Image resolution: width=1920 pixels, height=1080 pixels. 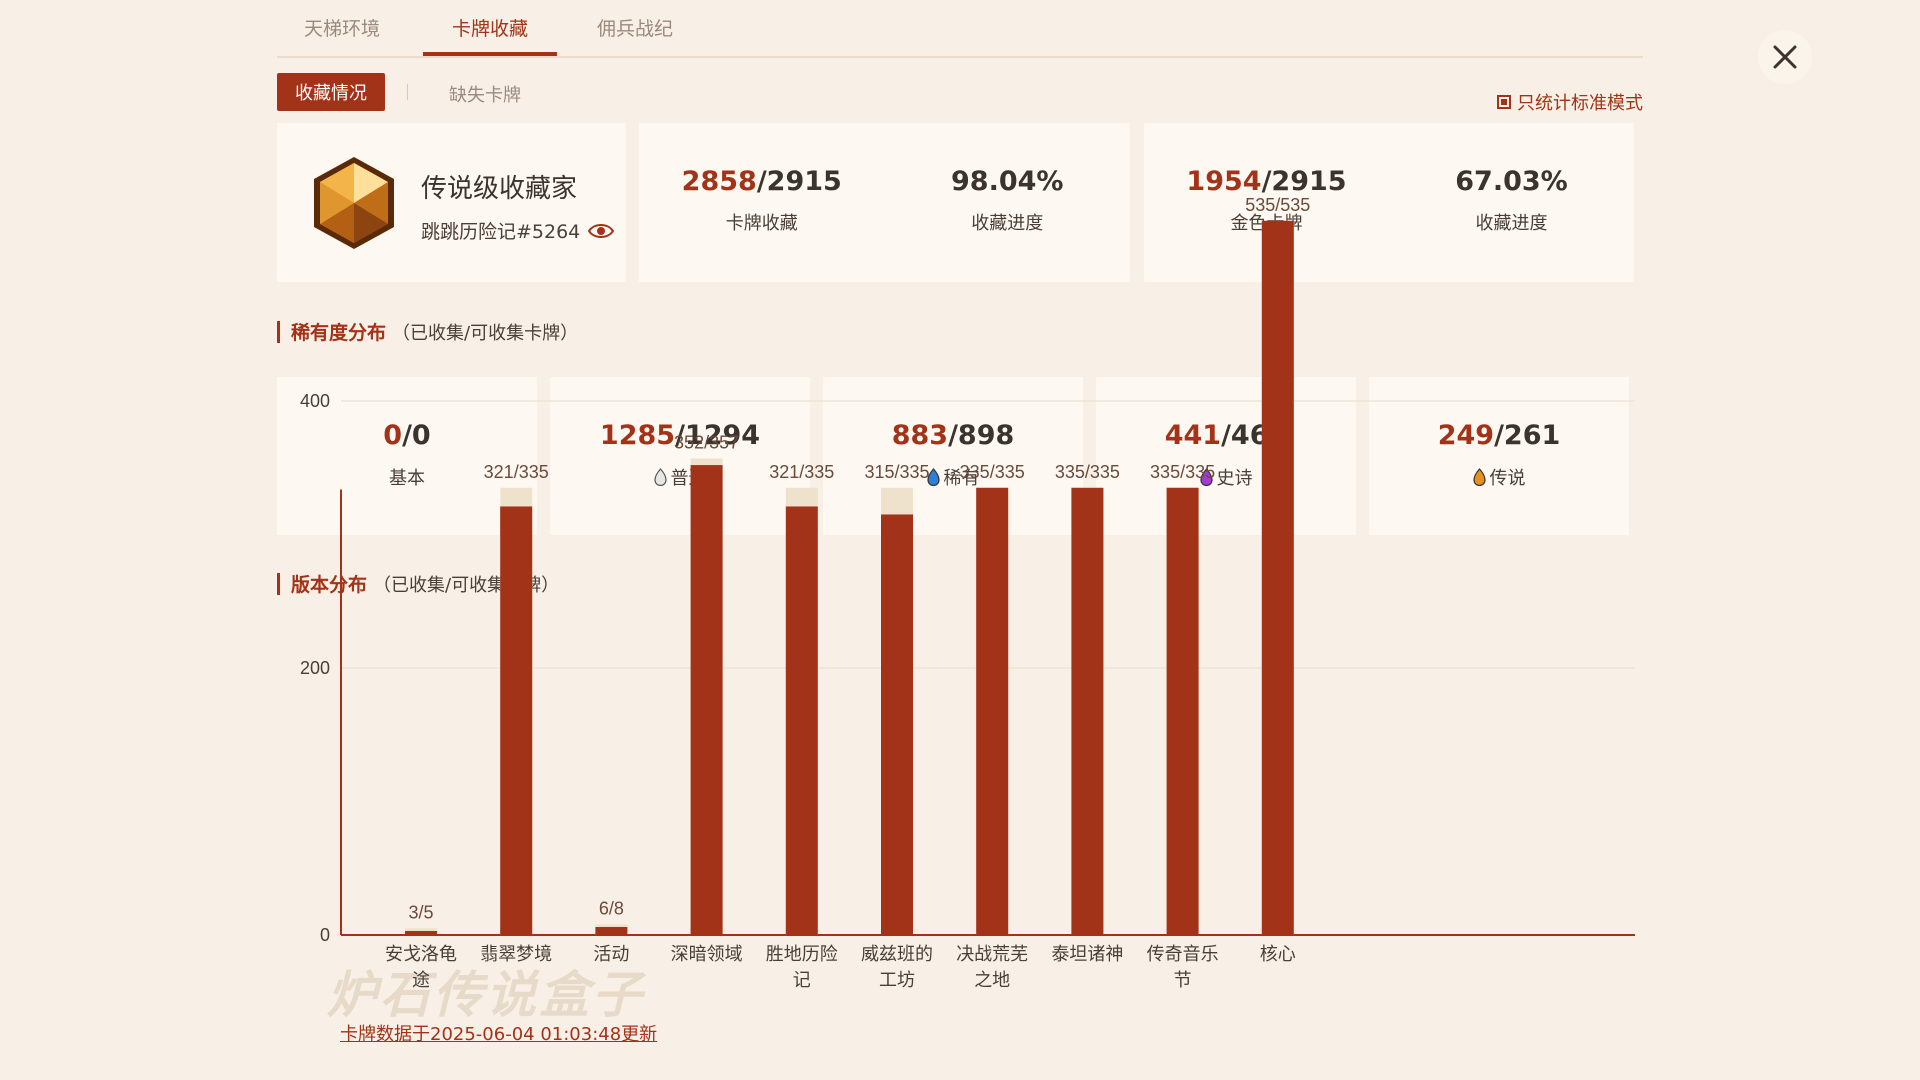 What do you see at coordinates (499, 189) in the screenshot?
I see `collector-title: 传说级收藏家` at bounding box center [499, 189].